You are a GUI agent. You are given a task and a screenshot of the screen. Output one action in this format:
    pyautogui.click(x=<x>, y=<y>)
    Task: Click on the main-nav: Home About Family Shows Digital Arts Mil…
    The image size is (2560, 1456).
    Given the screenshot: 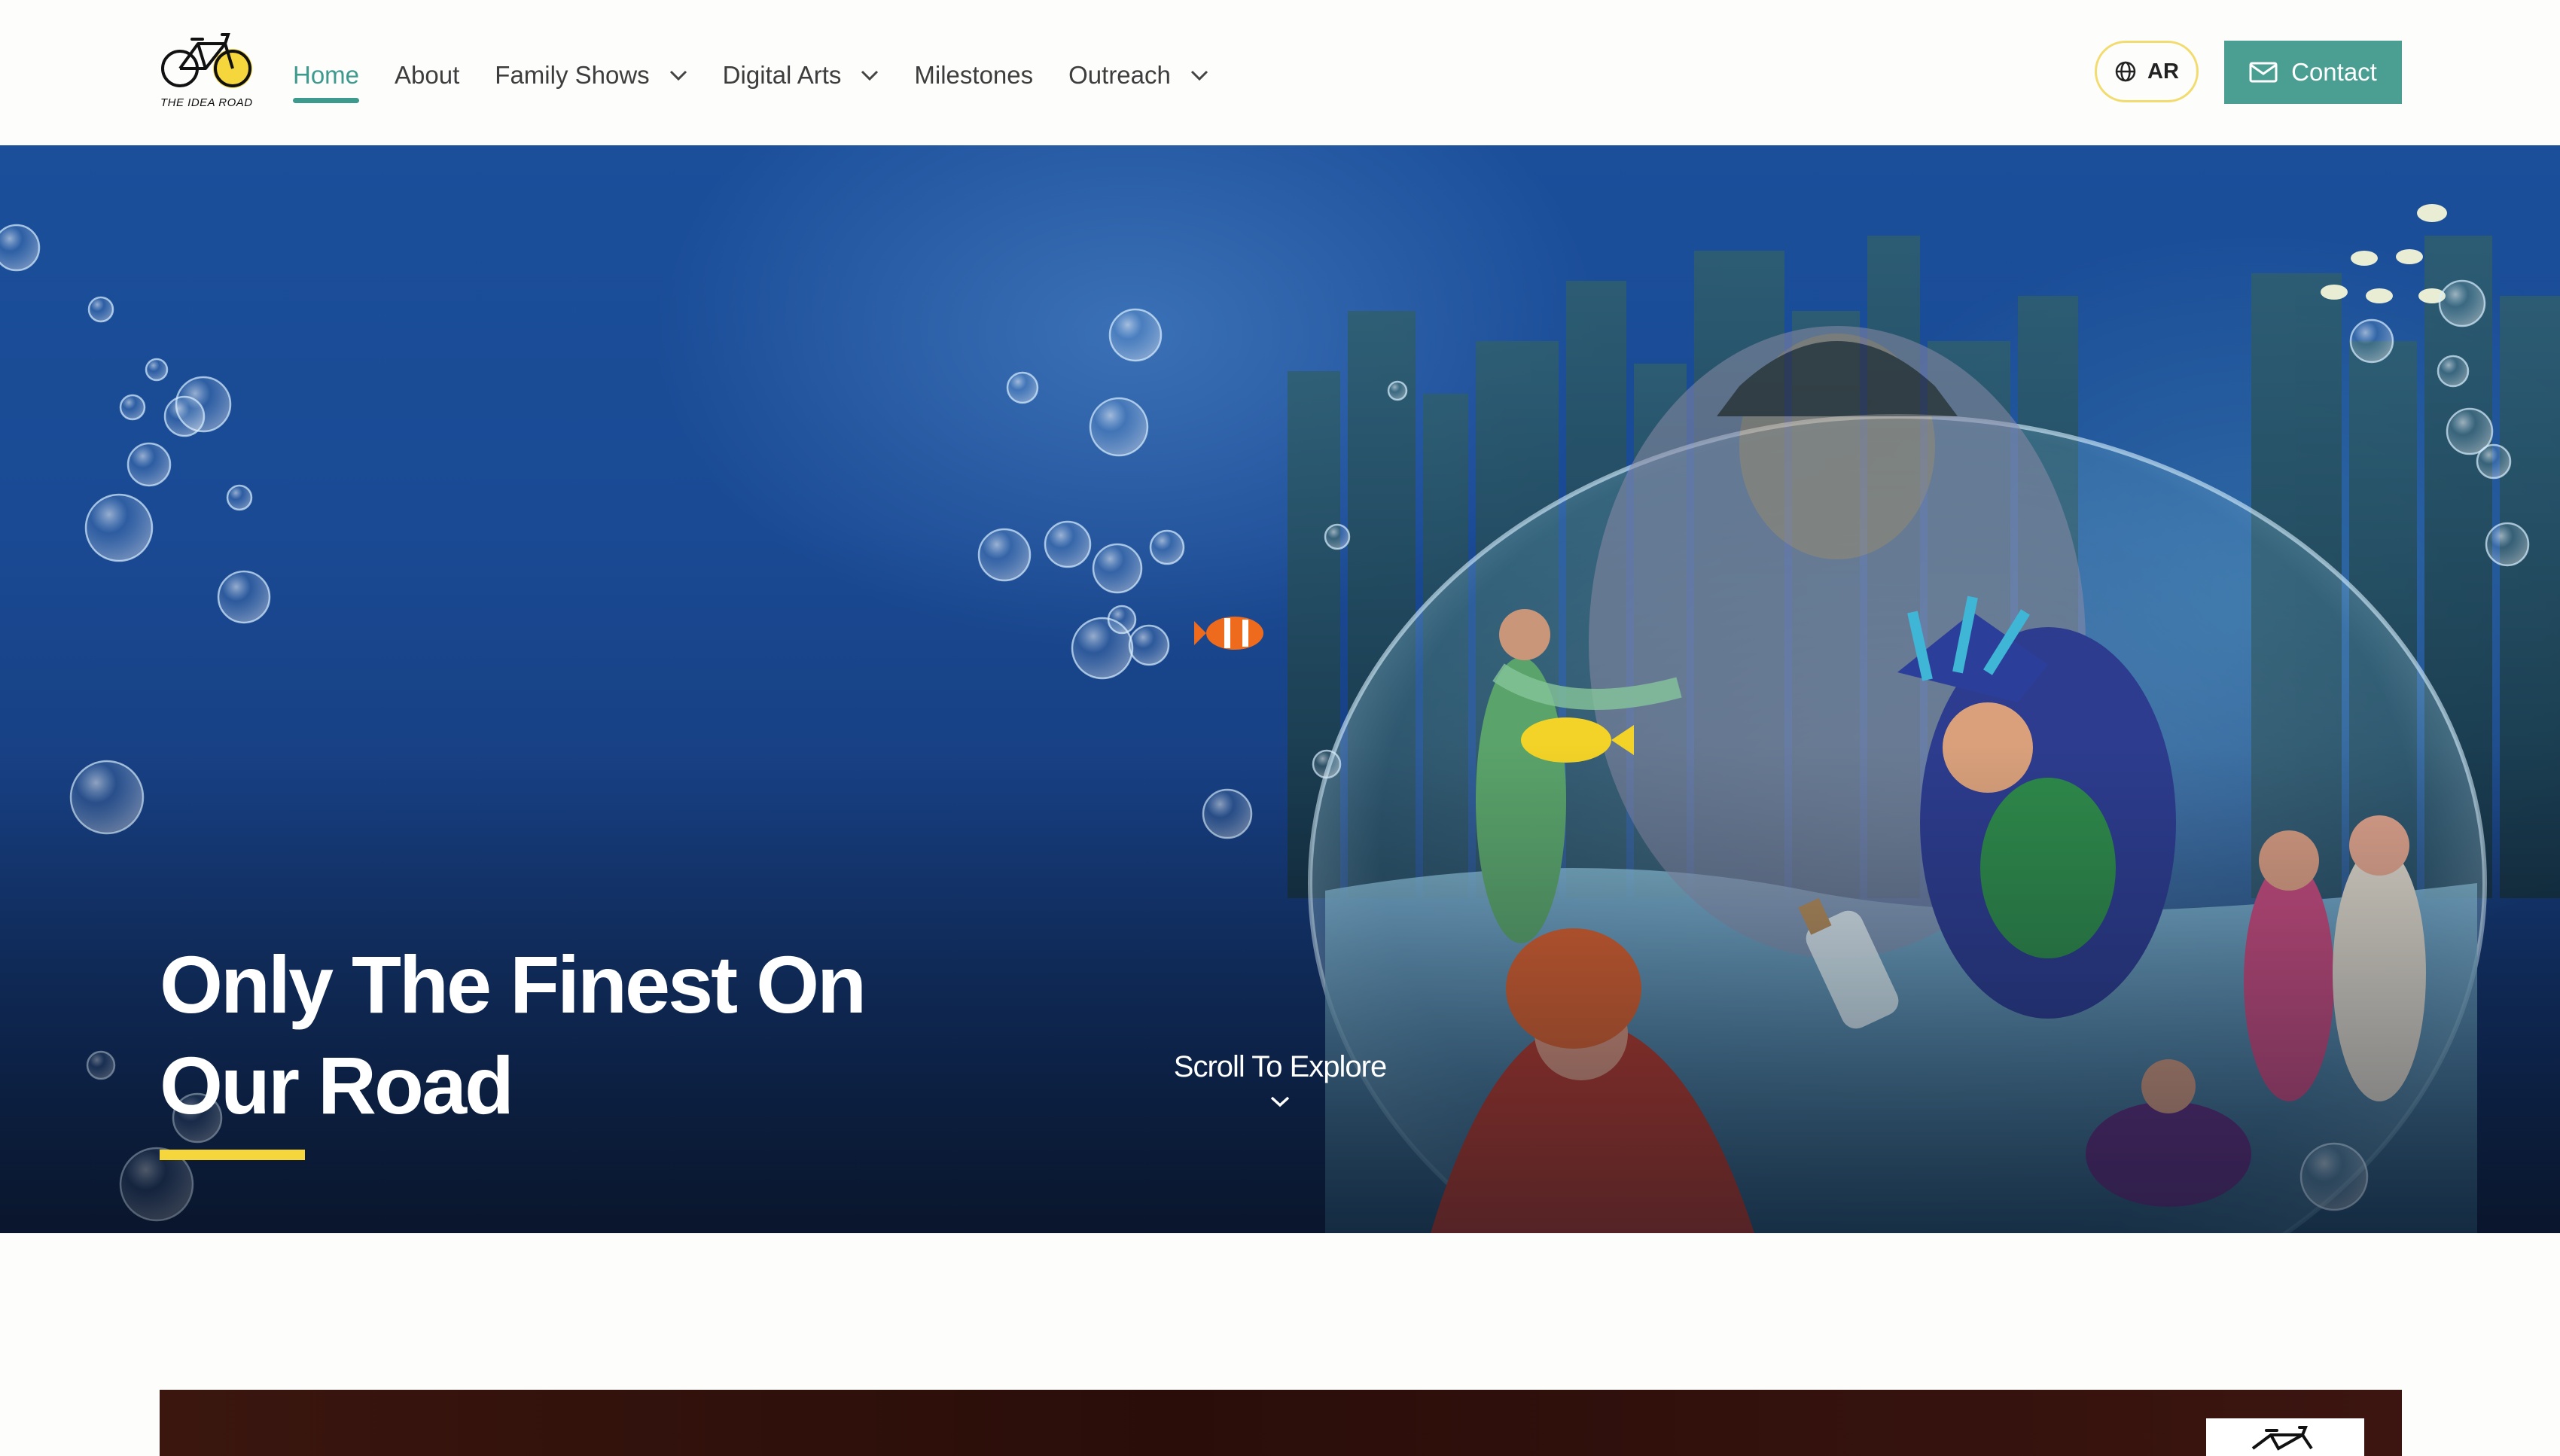 What is the action you would take?
    pyautogui.click(x=768, y=78)
    